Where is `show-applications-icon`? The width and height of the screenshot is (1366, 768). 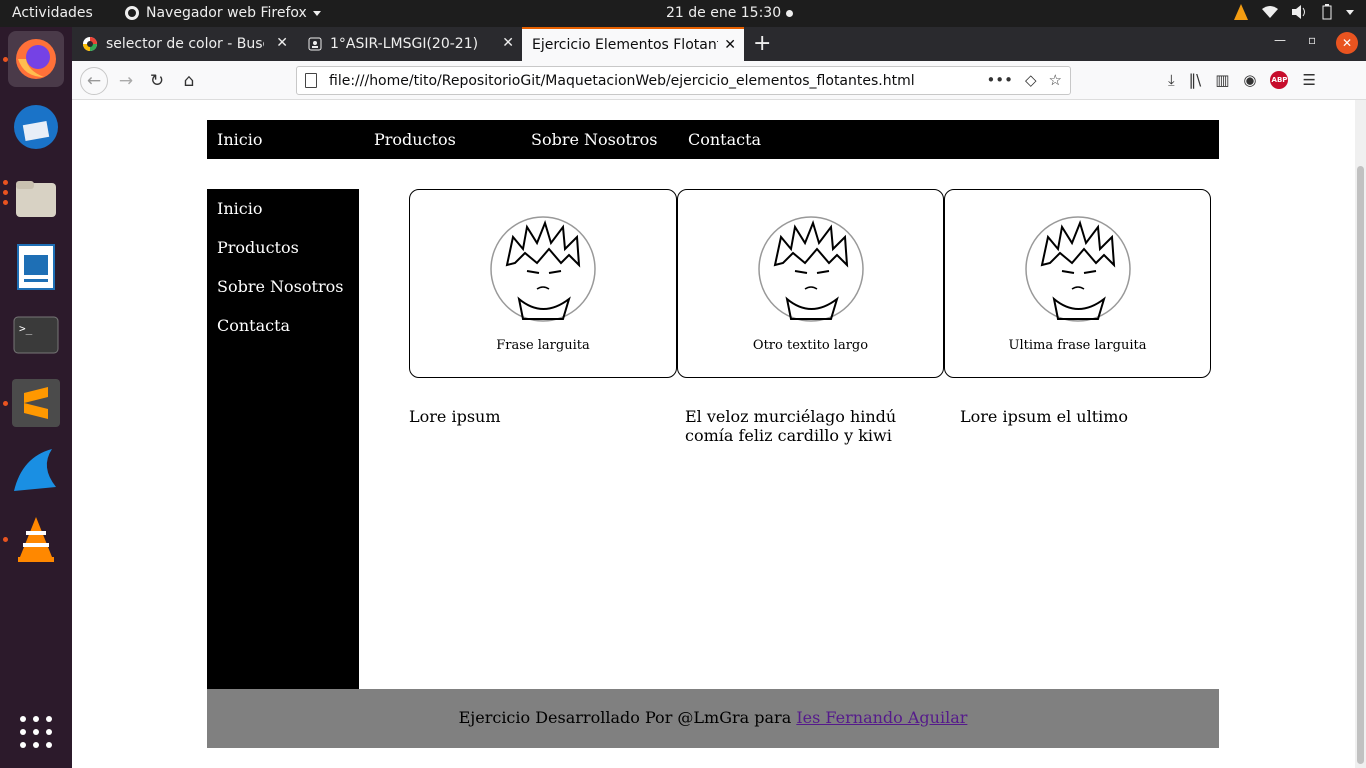 show-applications-icon is located at coordinates (36, 732).